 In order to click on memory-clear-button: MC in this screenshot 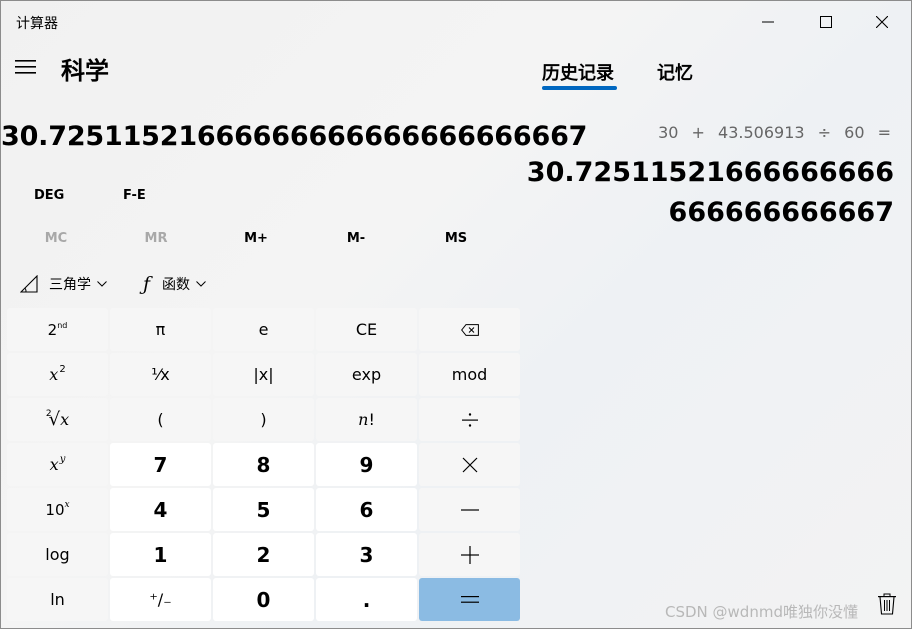, I will do `click(56, 238)`.